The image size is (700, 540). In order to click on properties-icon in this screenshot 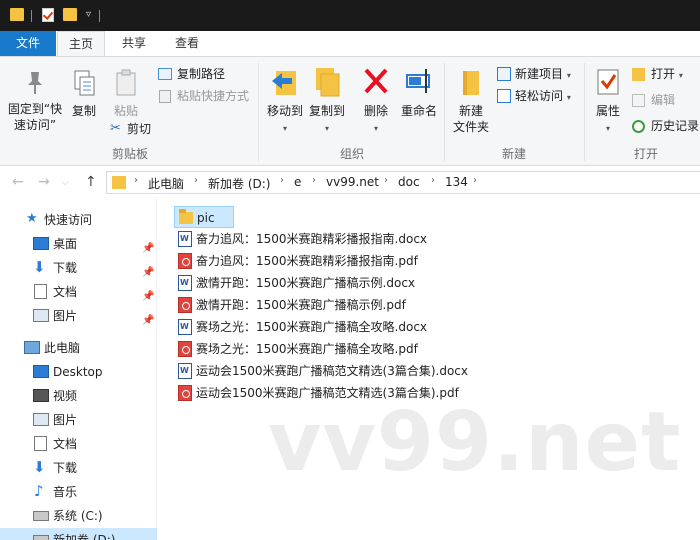, I will do `click(608, 82)`.